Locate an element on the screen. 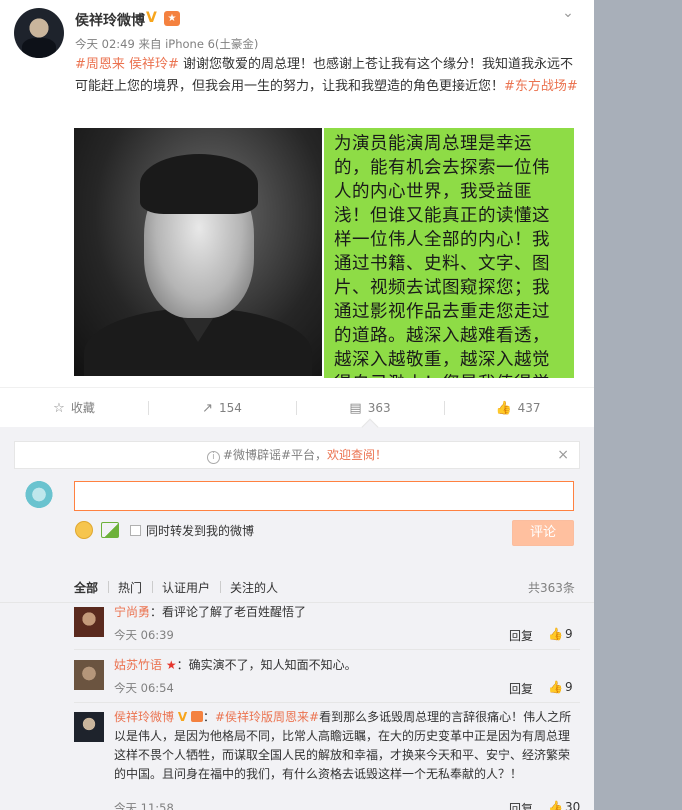 Image resolution: width=682 pixels, height=810 pixels. comment-text: 姑苏竹语 ★：确实演不了，知人知面不知心。 is located at coordinates (344, 665).